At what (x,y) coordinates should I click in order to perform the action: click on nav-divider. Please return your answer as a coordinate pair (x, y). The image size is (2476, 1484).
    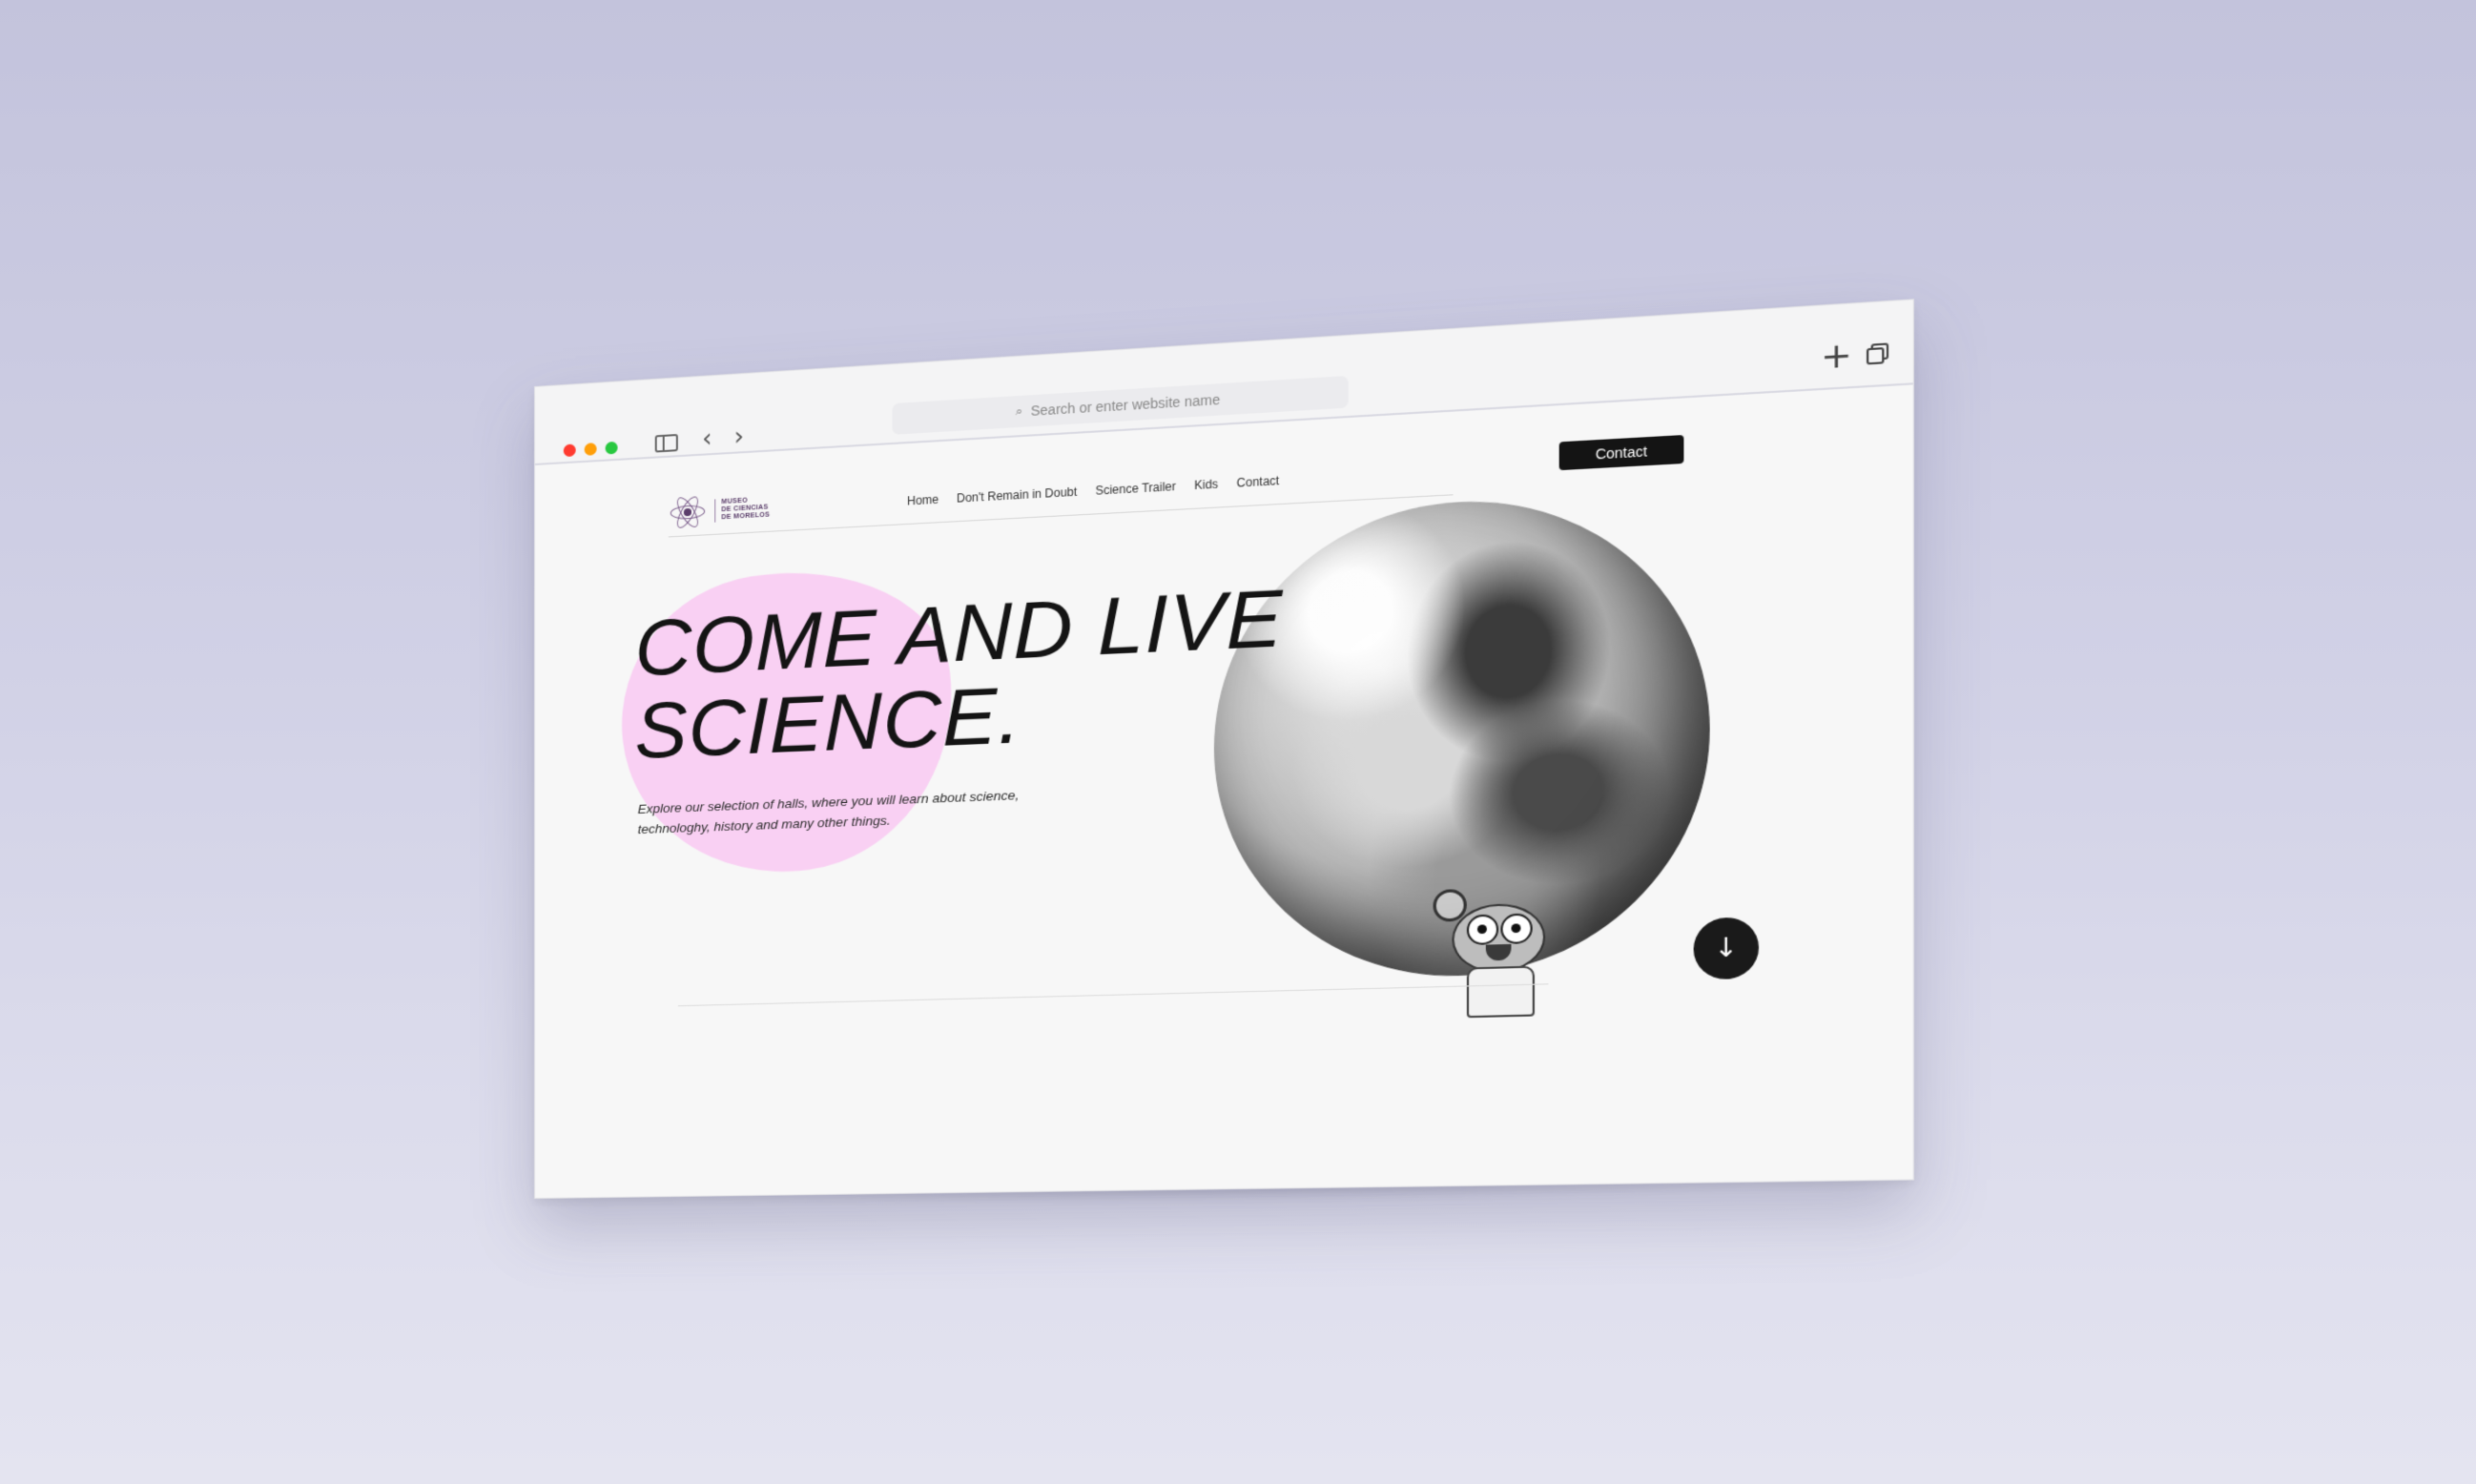
    Looking at the image, I should click on (1061, 515).